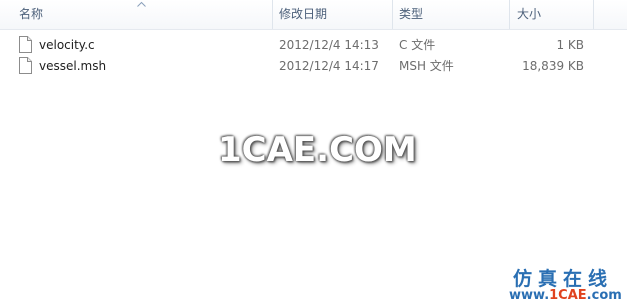 The height and width of the screenshot is (305, 627). Describe the element at coordinates (570, 45) in the screenshot. I see `file-size: 1 KB` at that location.